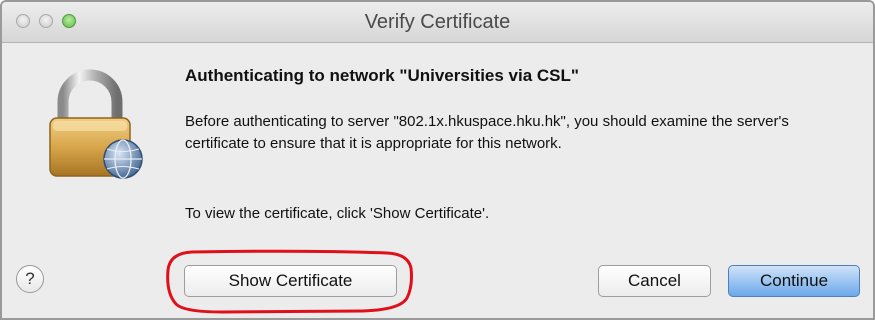  I want to click on show-certificate-button: Show Certificate, so click(290, 281).